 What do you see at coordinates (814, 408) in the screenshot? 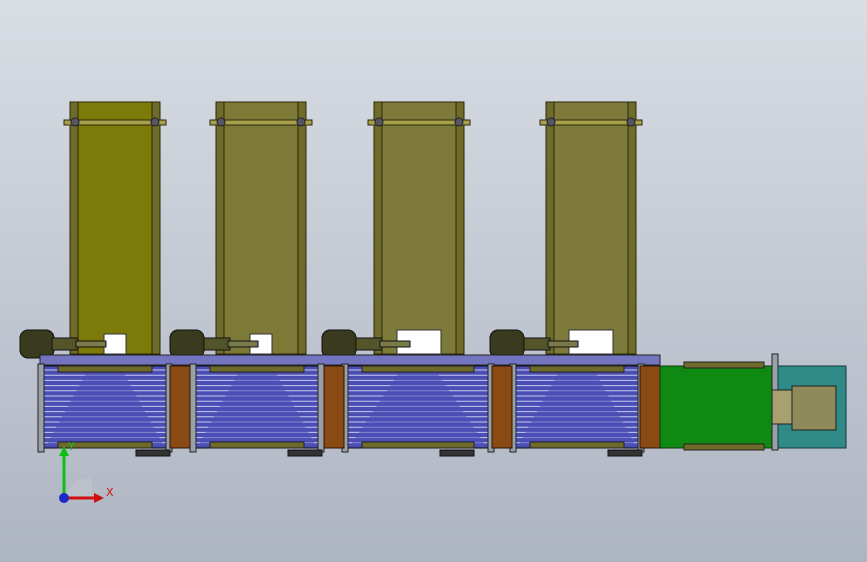
I see `housing-flange` at bounding box center [814, 408].